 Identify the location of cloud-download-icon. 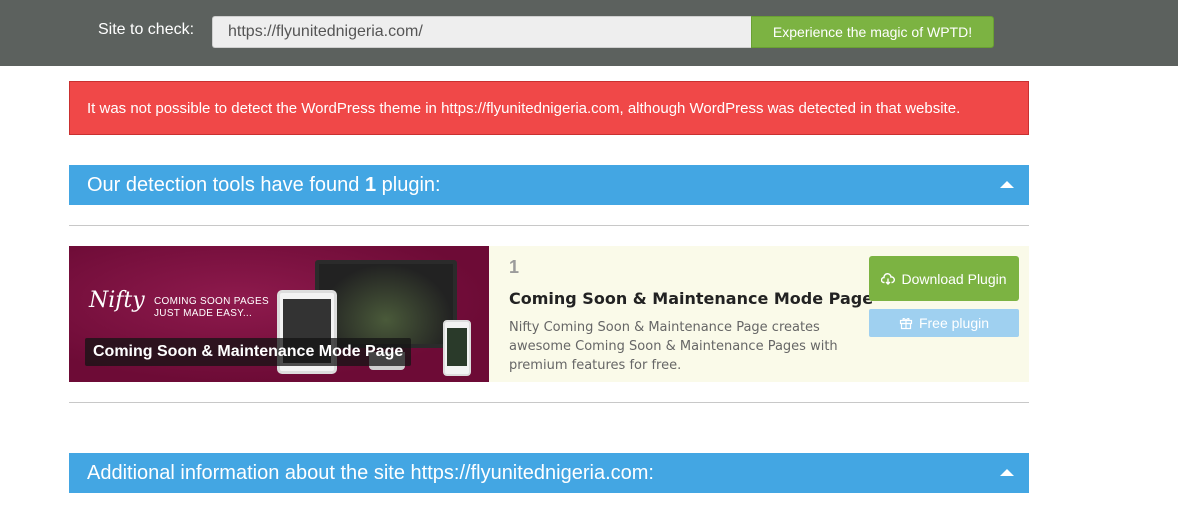
(888, 278).